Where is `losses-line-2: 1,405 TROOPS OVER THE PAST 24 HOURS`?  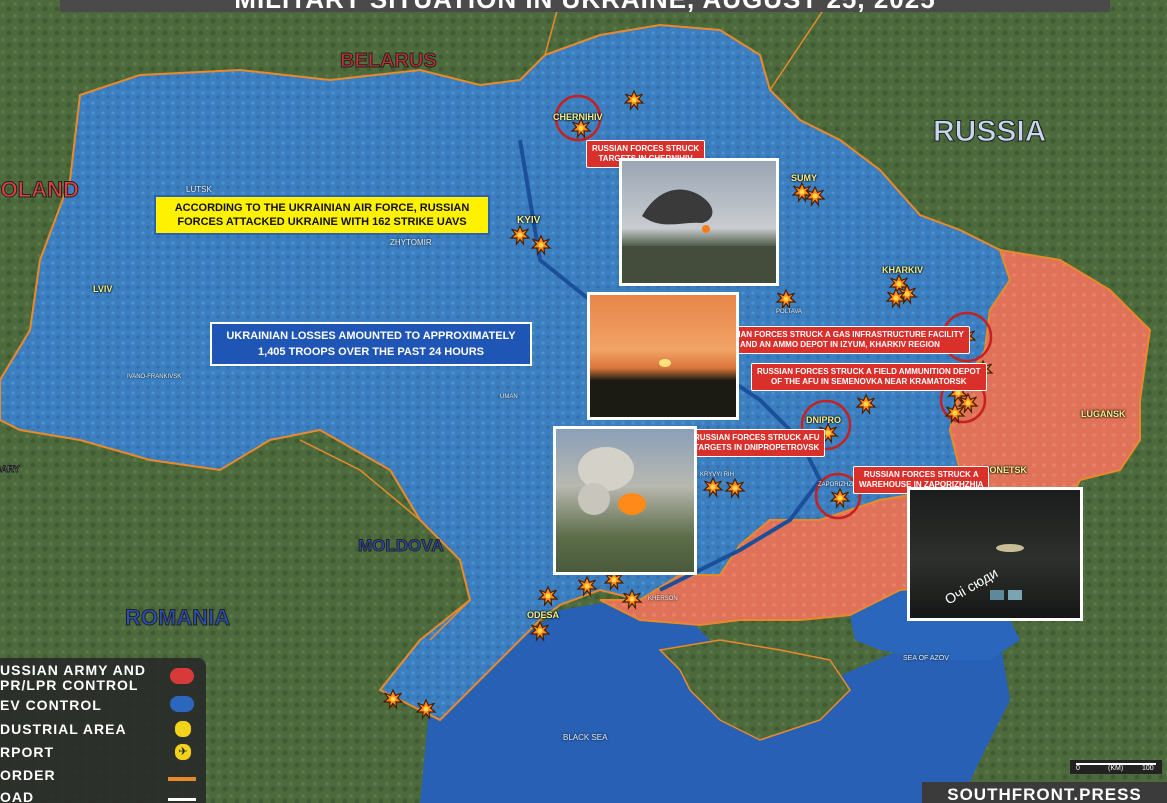 losses-line-2: 1,405 TROOPS OVER THE PAST 24 HOURS is located at coordinates (371, 352).